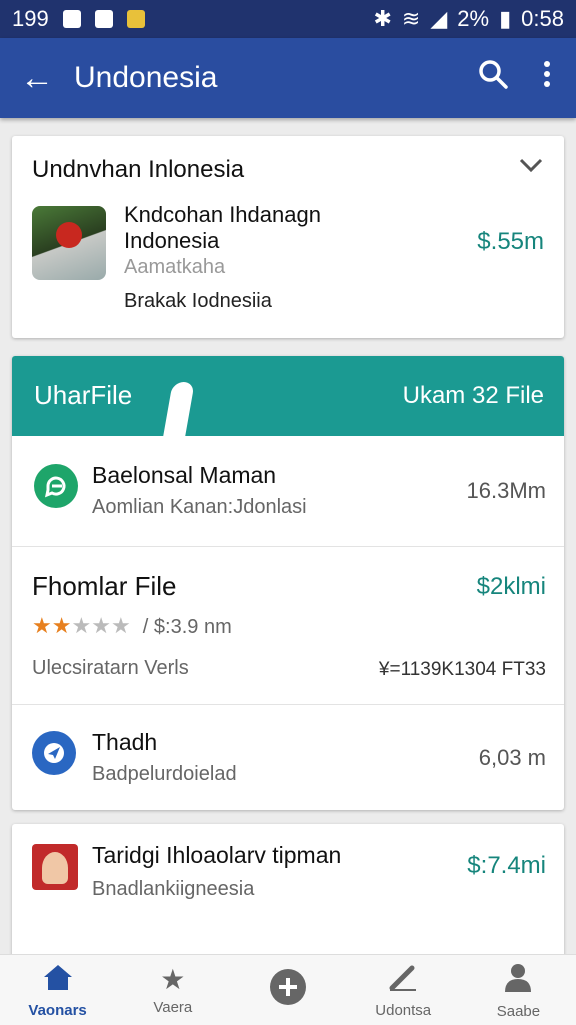 This screenshot has height=1025, width=576. I want to click on battery-icon: ▮, so click(505, 18).